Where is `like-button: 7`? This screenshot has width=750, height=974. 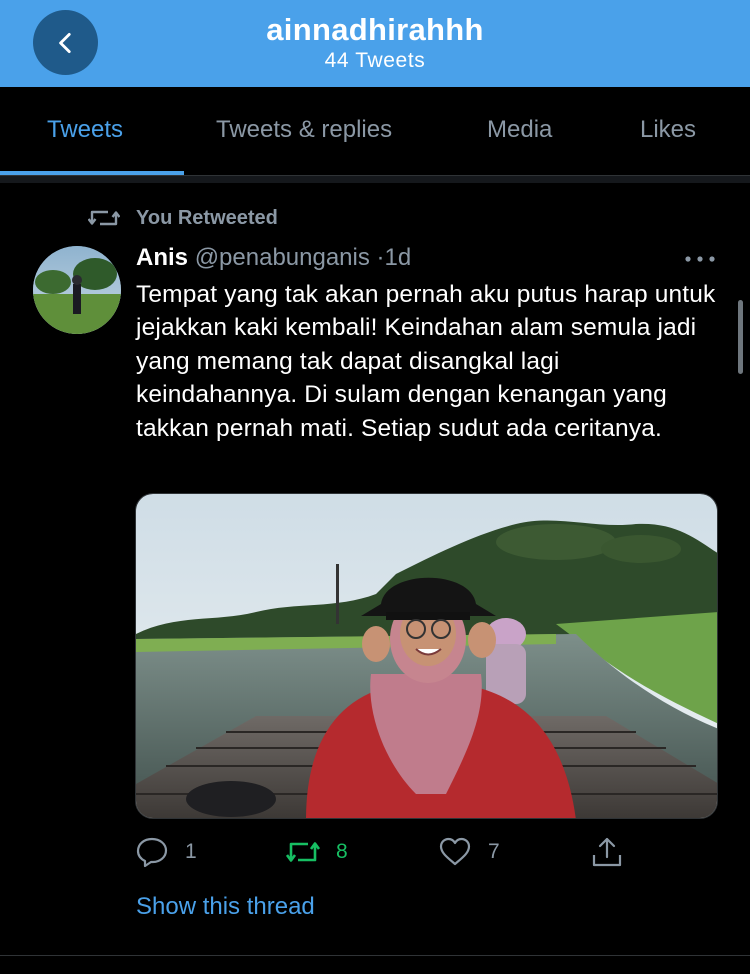
like-button: 7 is located at coordinates (469, 852).